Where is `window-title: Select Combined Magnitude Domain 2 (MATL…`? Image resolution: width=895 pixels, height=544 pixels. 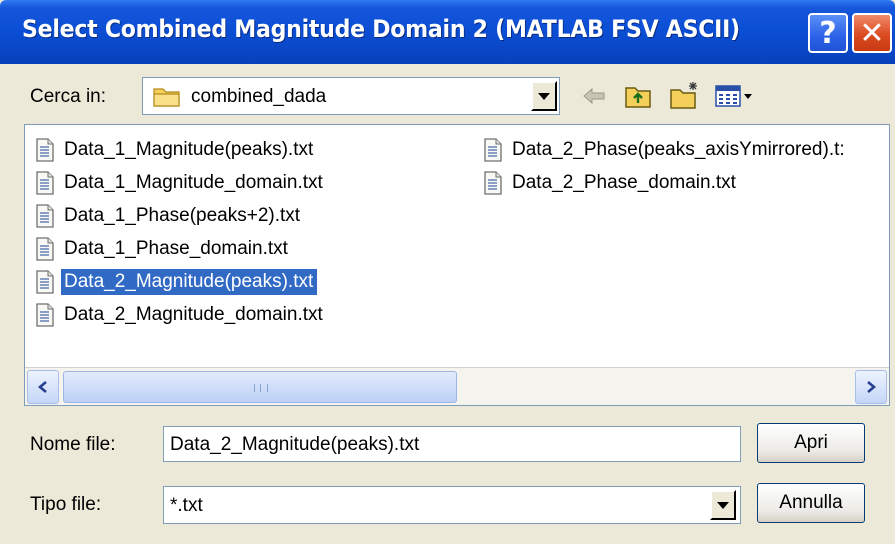
window-title: Select Combined Magnitude Domain 2 (MATL… is located at coordinates (381, 29).